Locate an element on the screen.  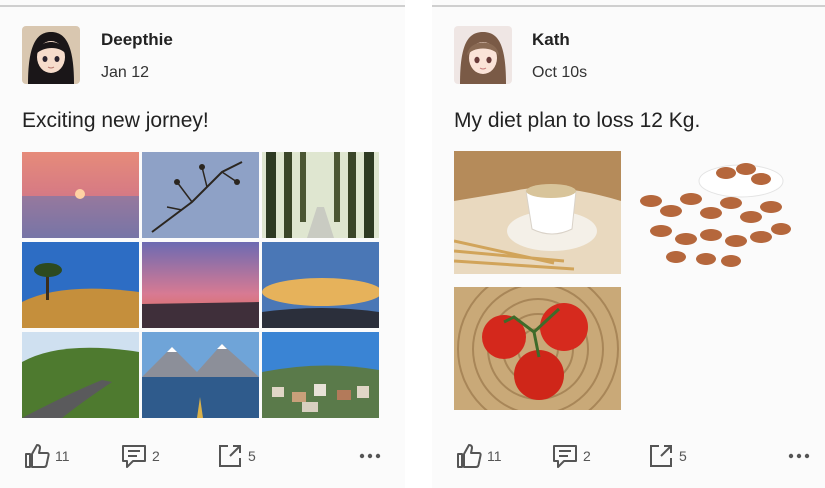
post-date: Oct 10s is located at coordinates (560, 72).